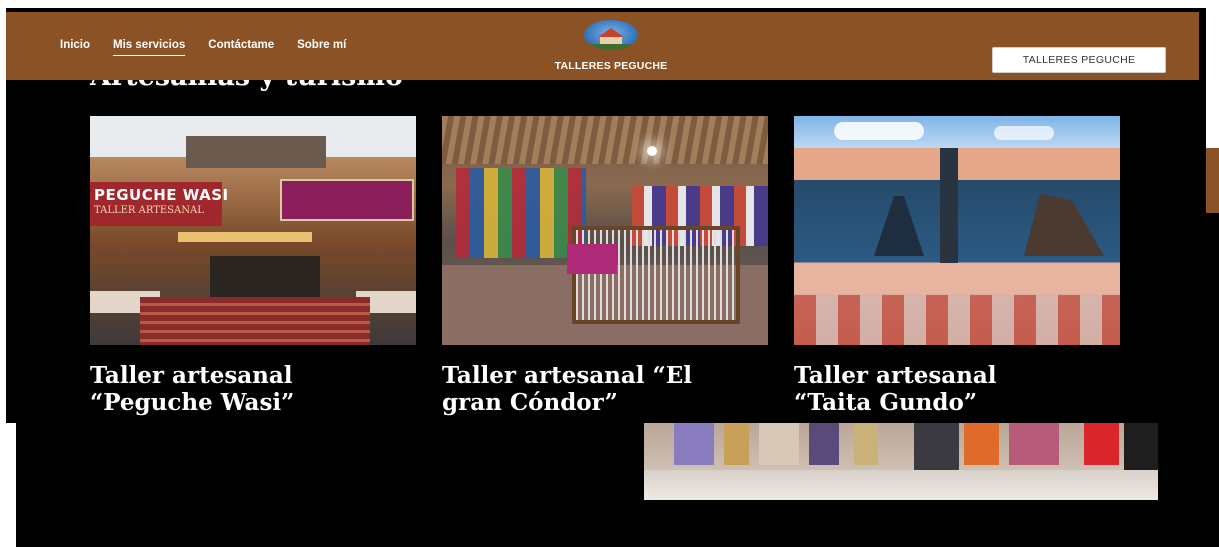 The width and height of the screenshot is (1219, 547). I want to click on card-title-line: “Peguche Wasi”, so click(192, 402).